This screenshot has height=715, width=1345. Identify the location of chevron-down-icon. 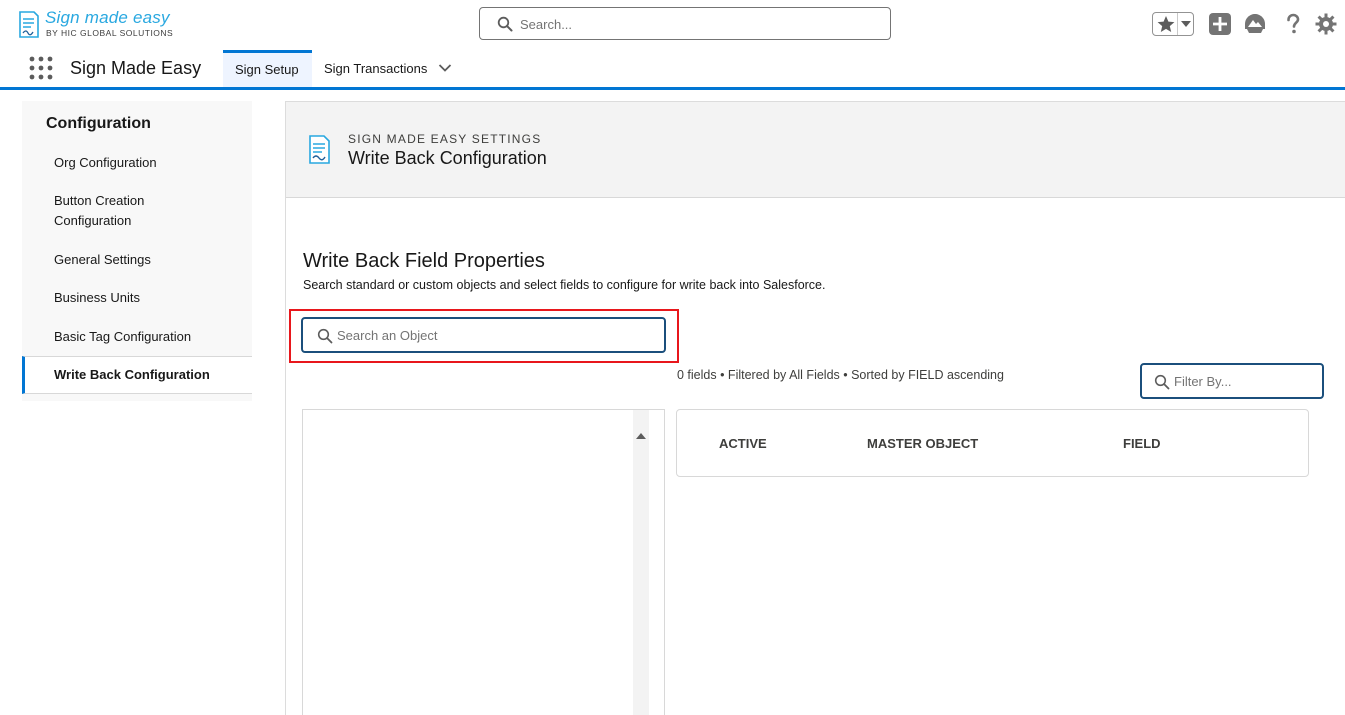
(445, 68).